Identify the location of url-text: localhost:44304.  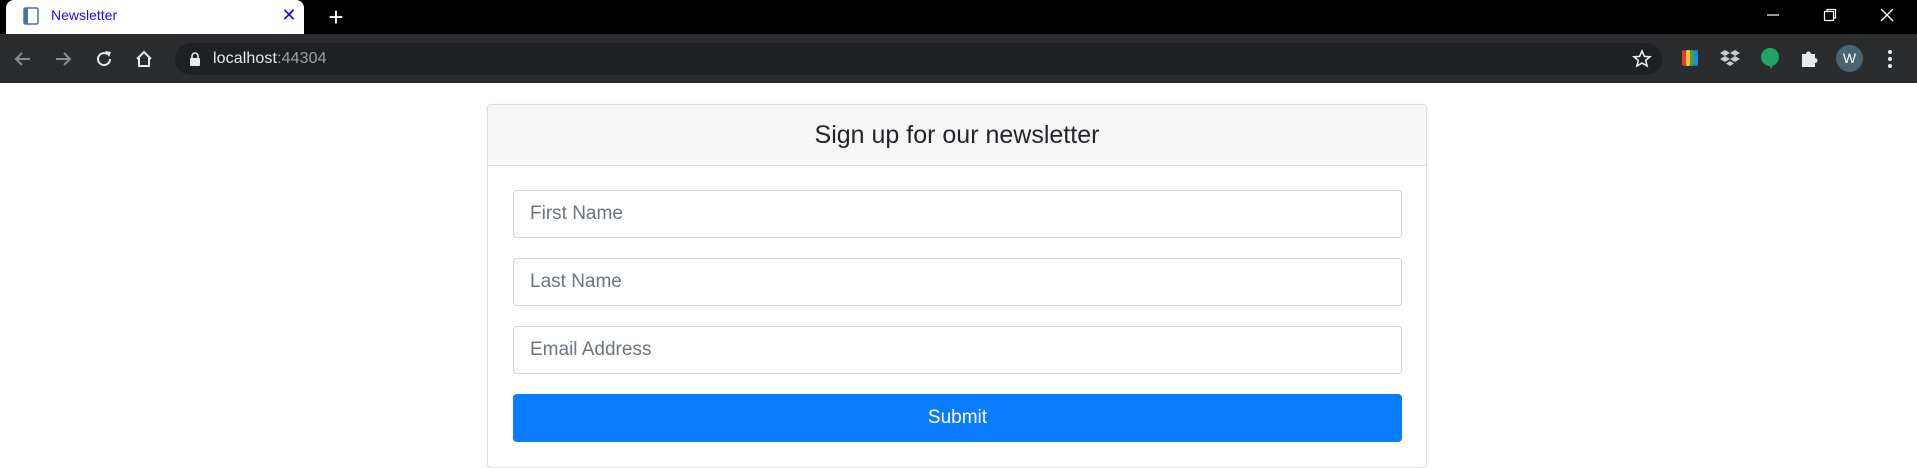
(270, 58).